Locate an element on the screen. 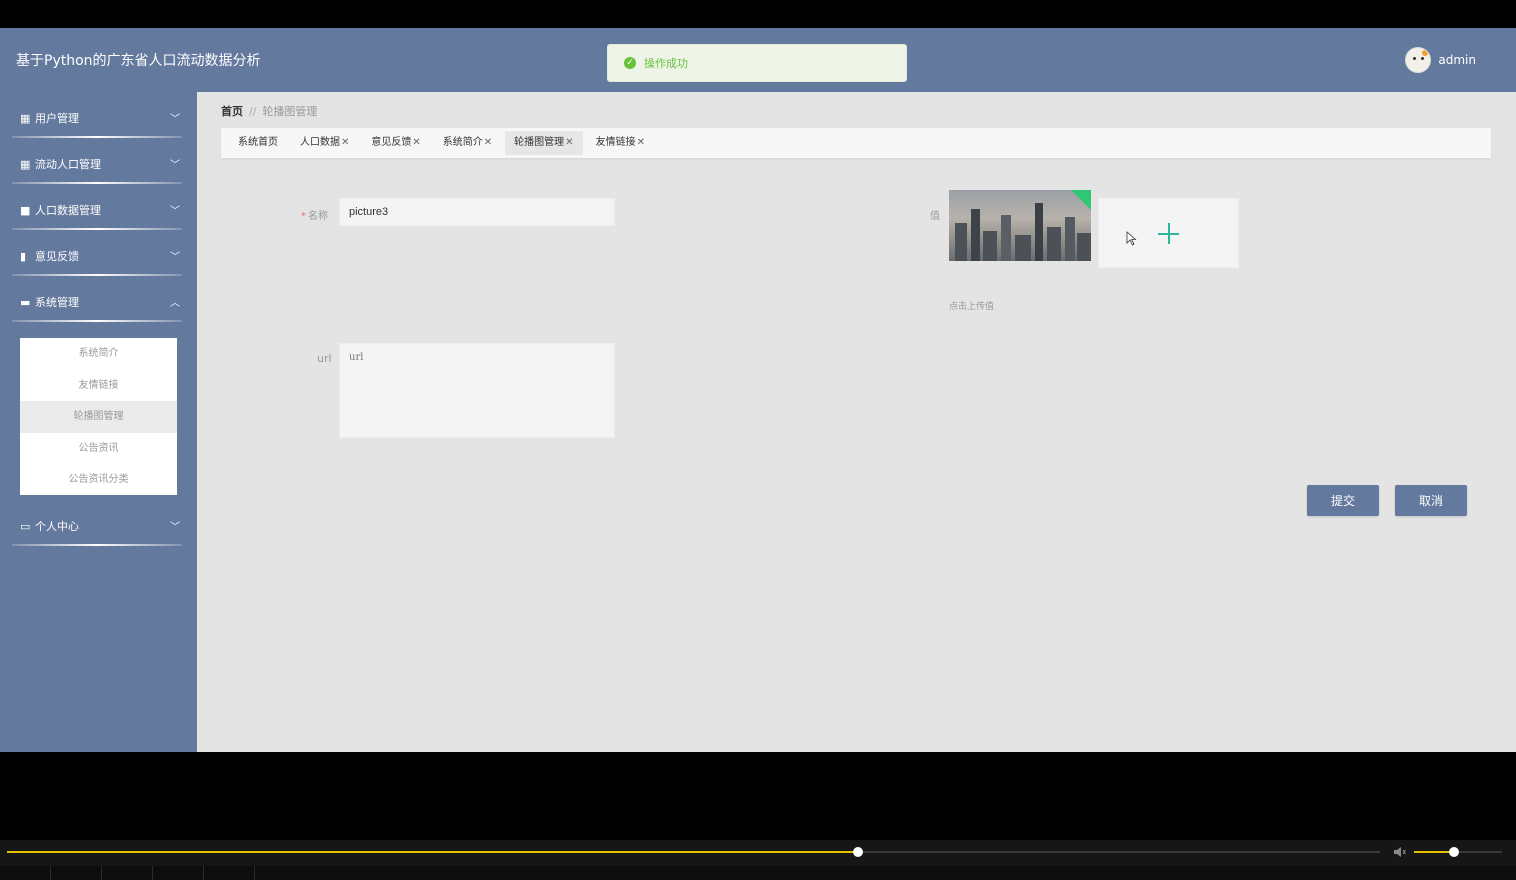 Image resolution: width=1516 pixels, height=880 pixels. top-header: 基于Python的广东省人口流动数据分析 ✓ 操作成功 admin is located at coordinates (758, 60).